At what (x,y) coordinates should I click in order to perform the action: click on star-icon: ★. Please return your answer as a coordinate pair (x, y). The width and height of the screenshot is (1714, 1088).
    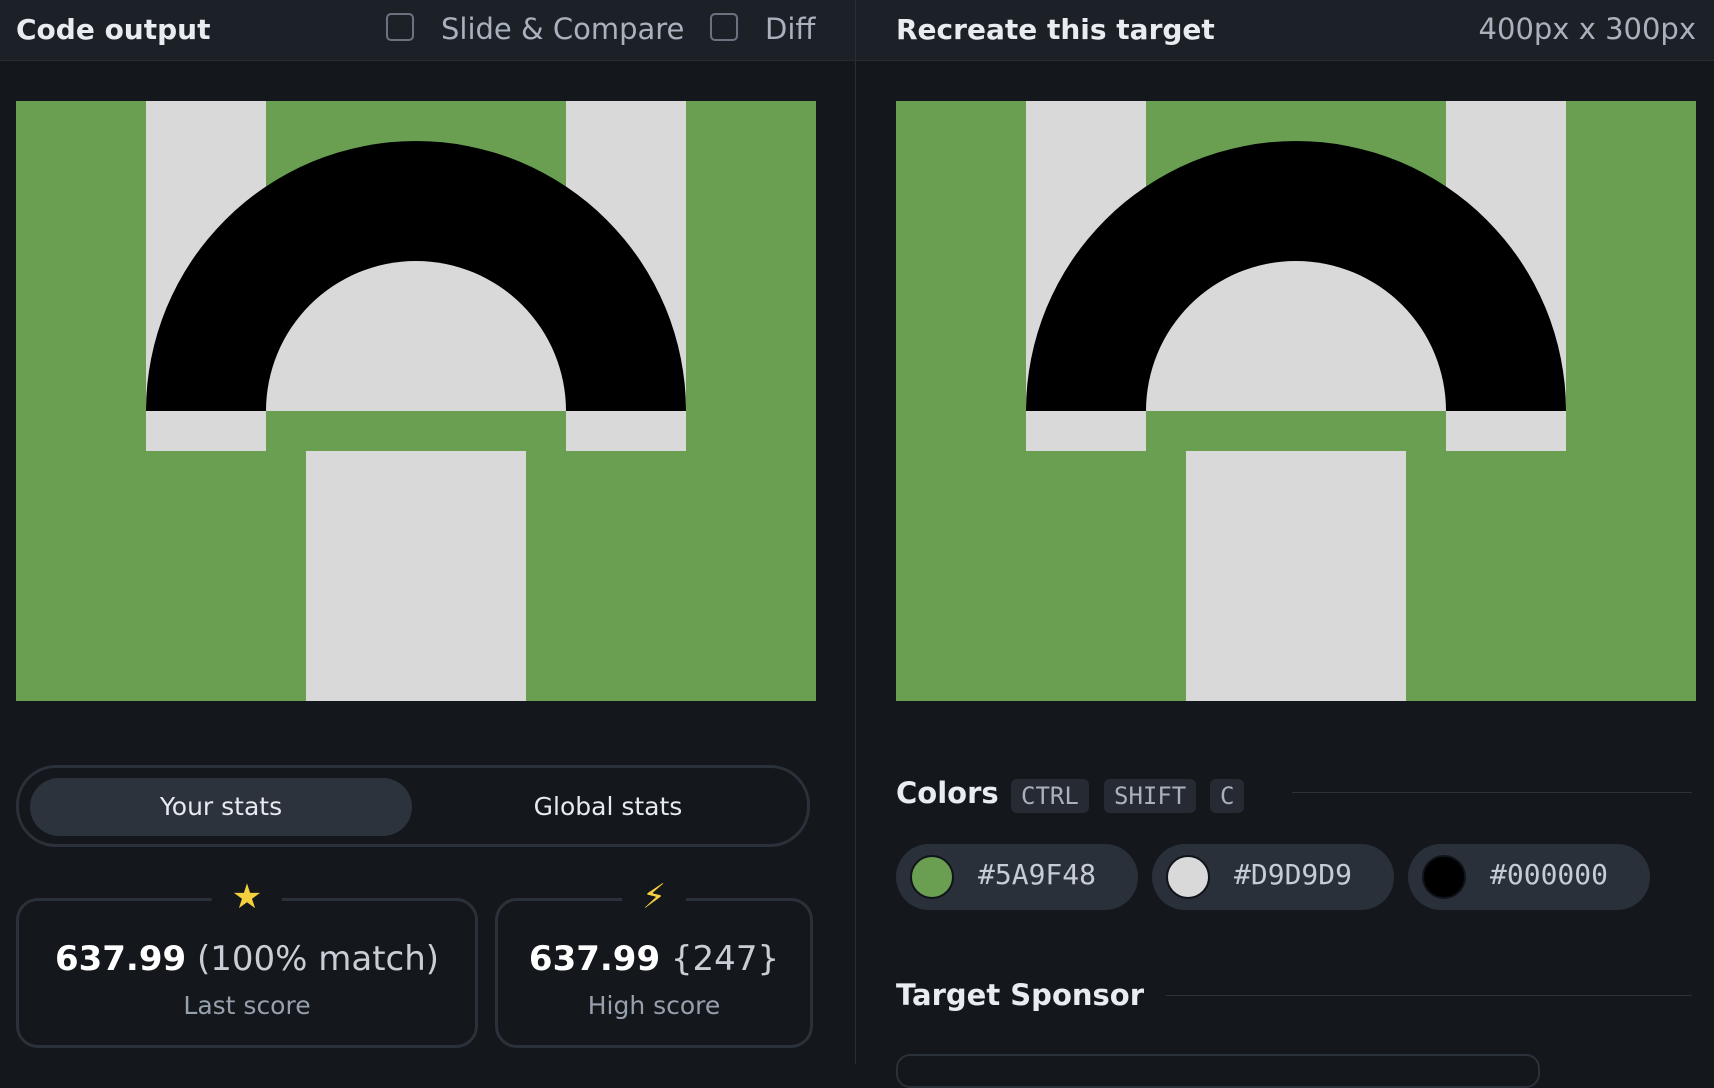
    Looking at the image, I should click on (247, 897).